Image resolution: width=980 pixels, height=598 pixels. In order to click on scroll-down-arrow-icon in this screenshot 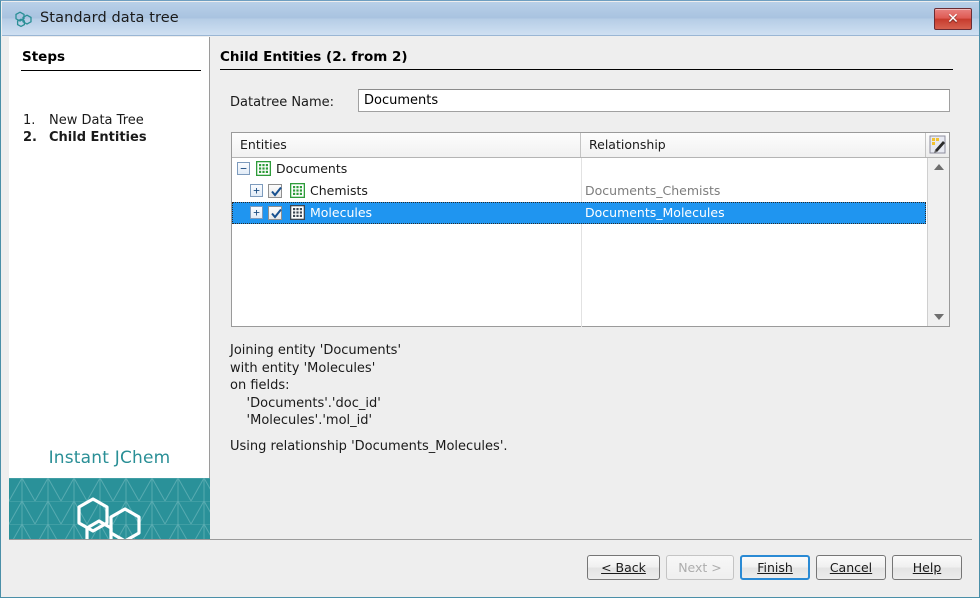, I will do `click(938, 317)`.